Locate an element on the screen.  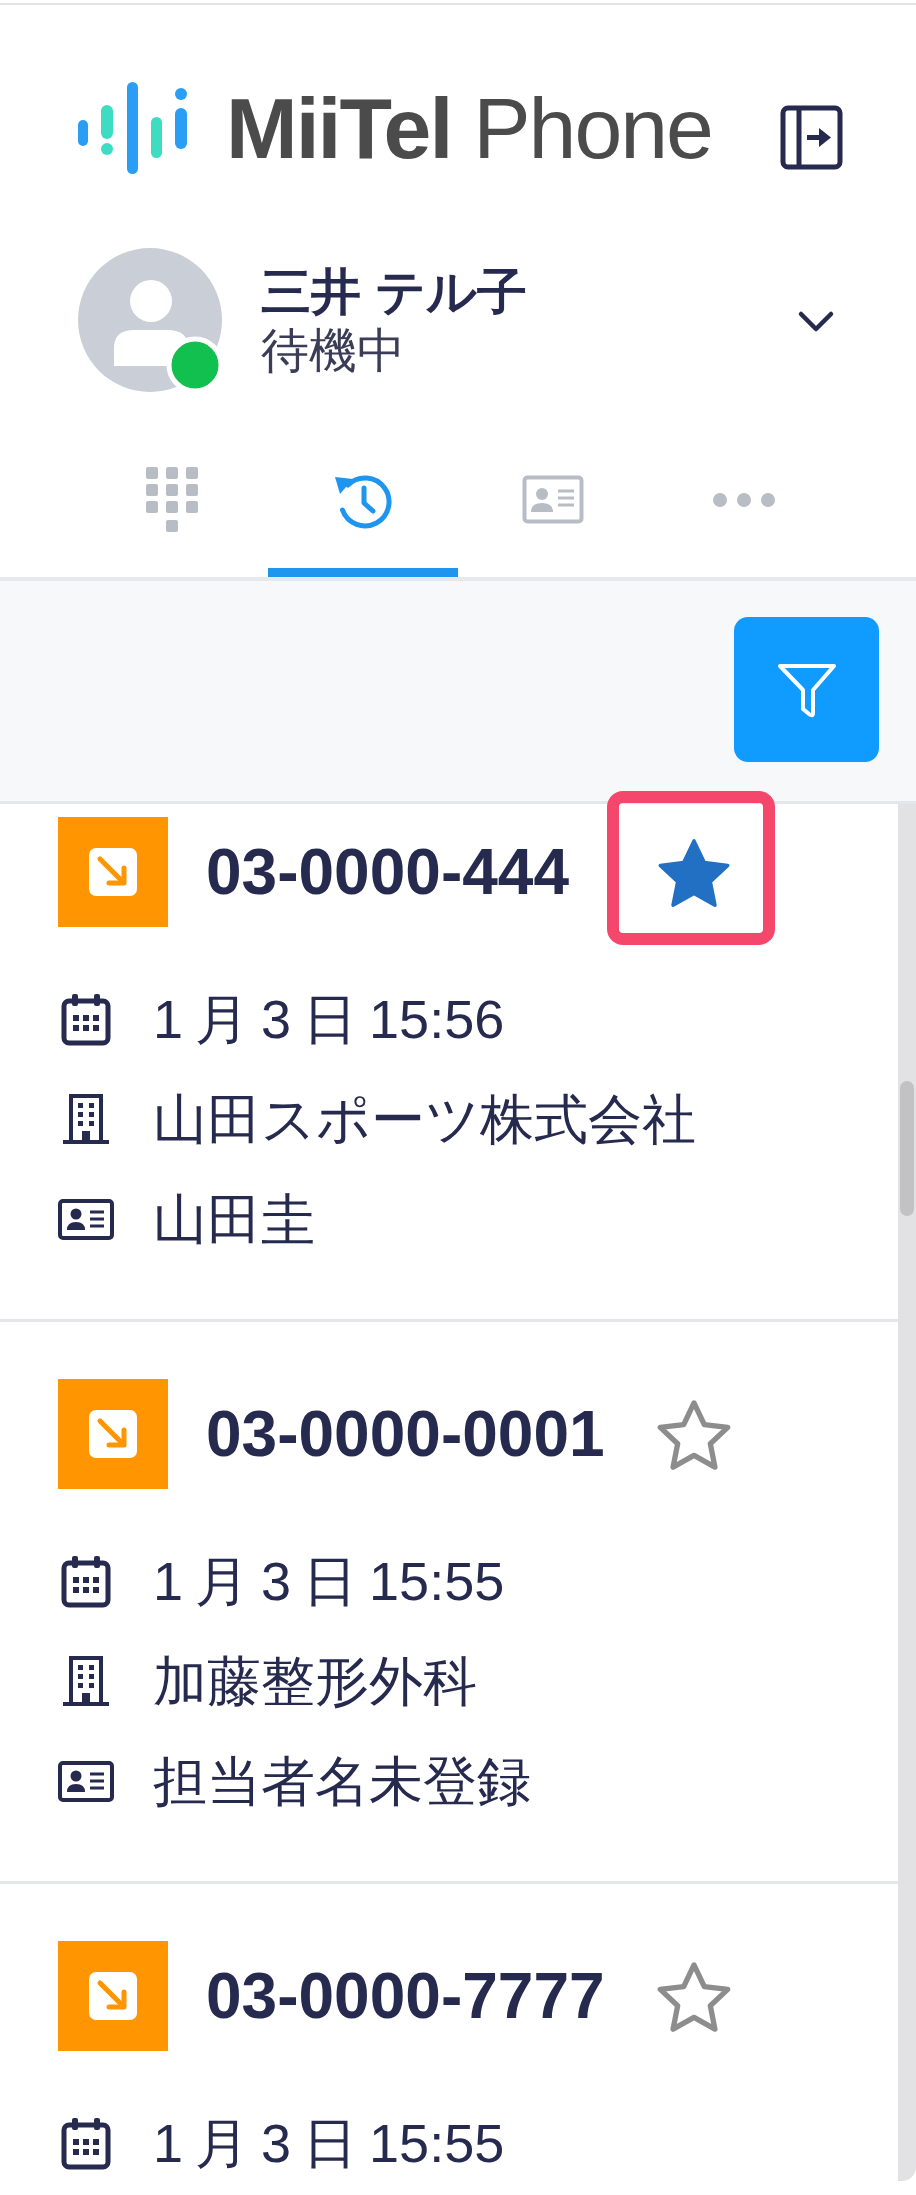
user-name: 三井 テル子 is located at coordinates (394, 292).